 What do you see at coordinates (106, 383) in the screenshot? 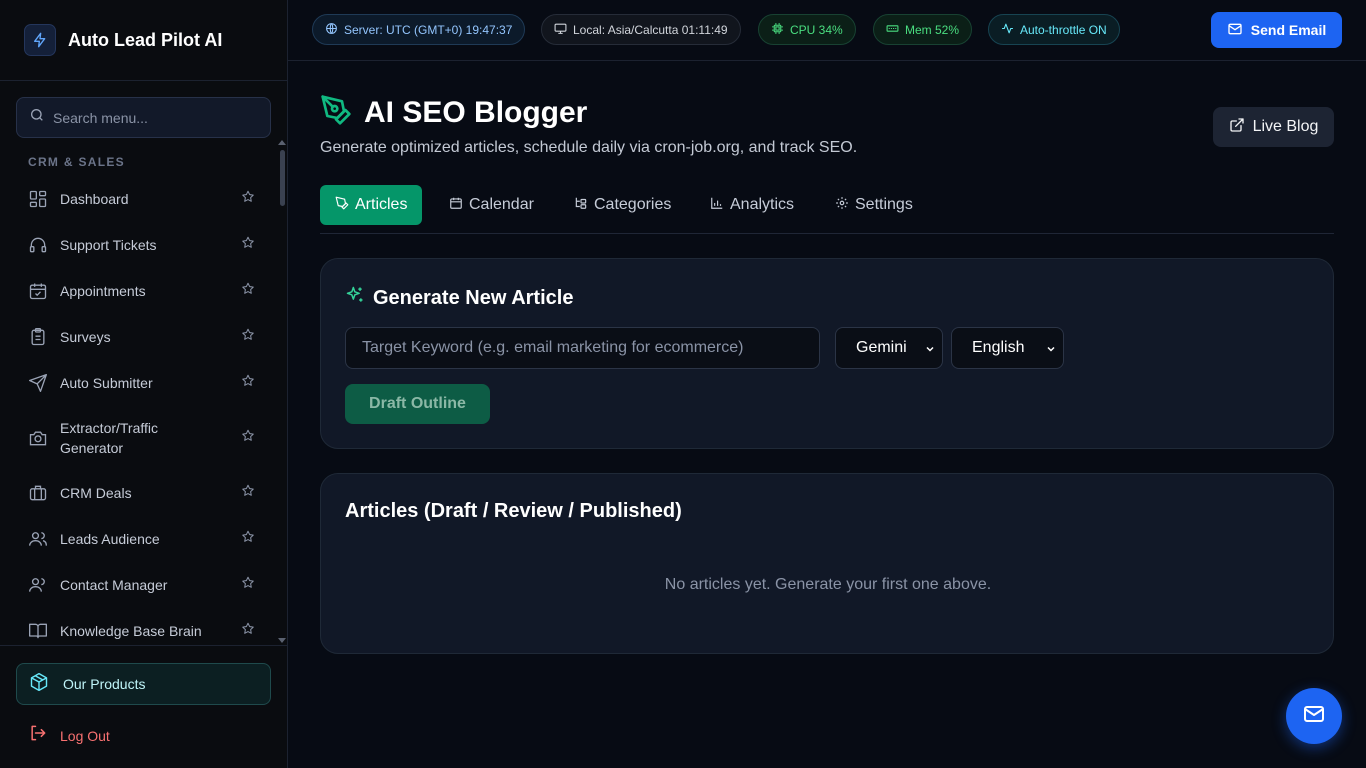
I see `sidebar-item-label: Auto Submitter` at bounding box center [106, 383].